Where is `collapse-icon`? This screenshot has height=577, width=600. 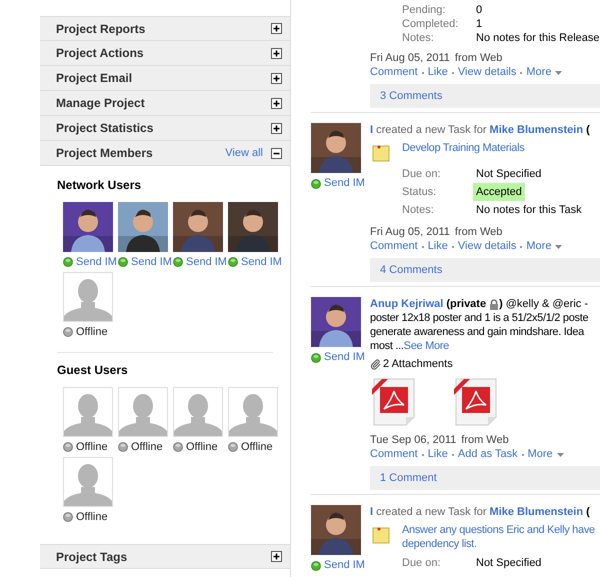 collapse-icon is located at coordinates (276, 153).